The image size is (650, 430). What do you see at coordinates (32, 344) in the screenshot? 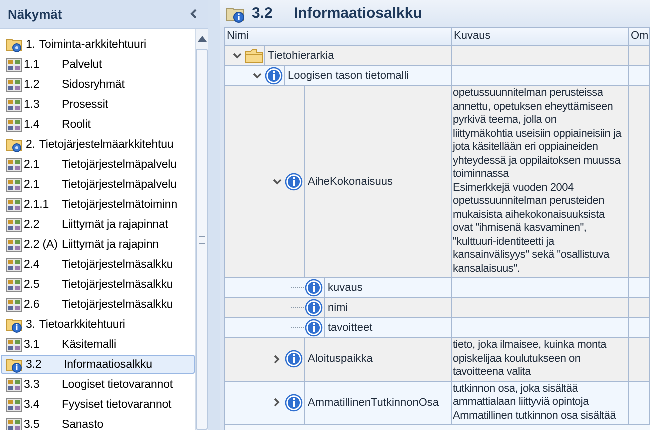
I see `item-number: 3.1` at bounding box center [32, 344].